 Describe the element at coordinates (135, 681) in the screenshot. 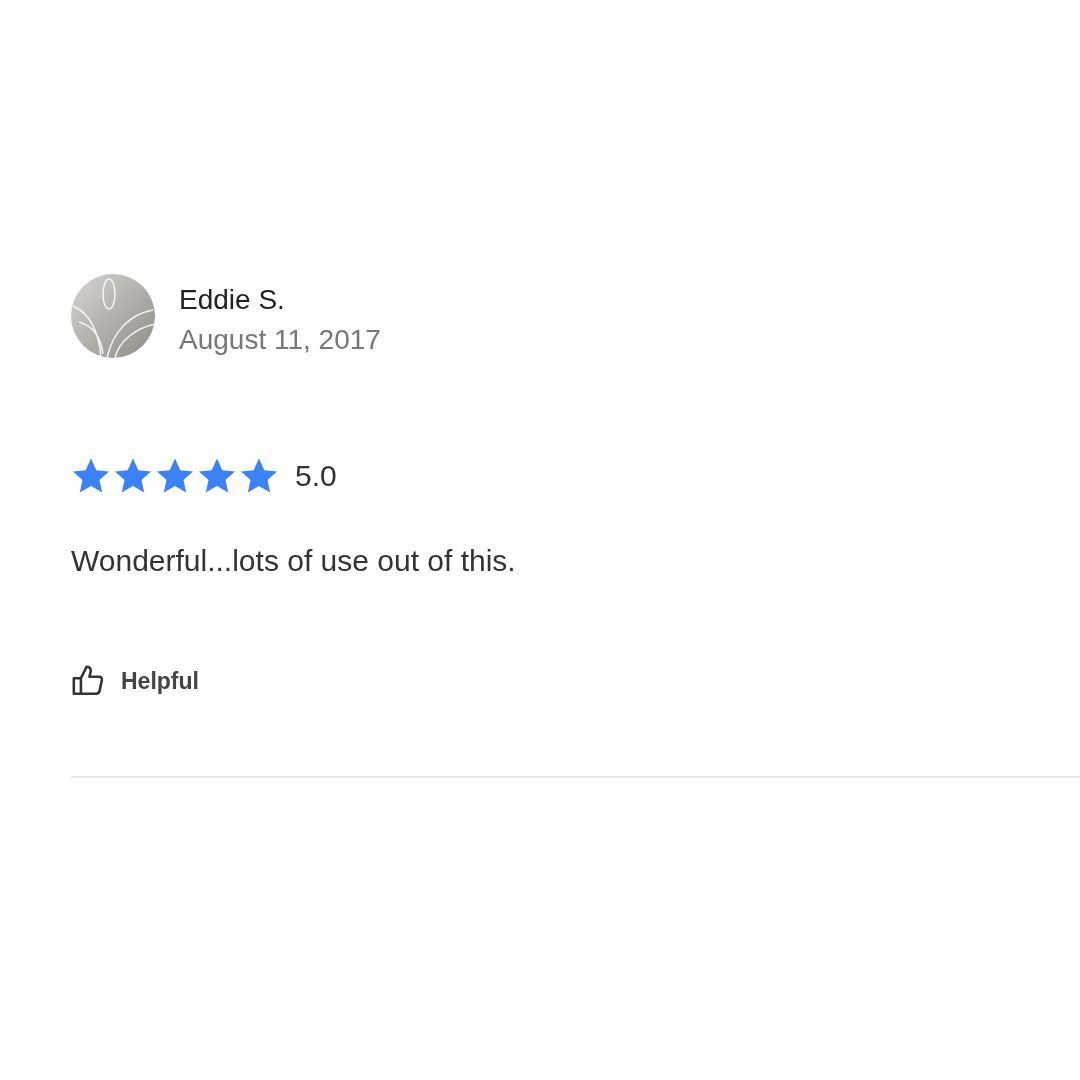

I see `helpful-button: Helpful` at that location.